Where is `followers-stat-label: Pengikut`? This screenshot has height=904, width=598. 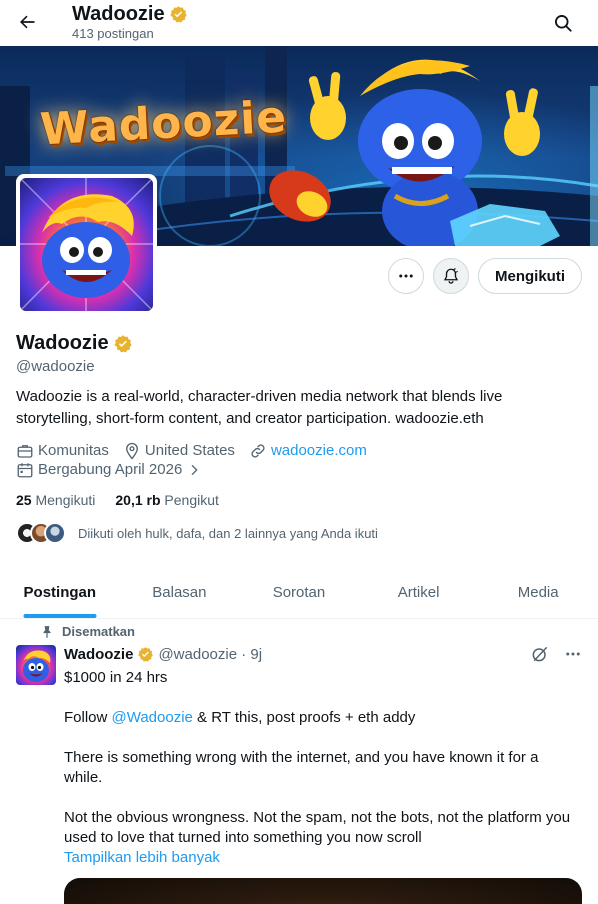
followers-stat-label: Pengikut is located at coordinates (191, 500).